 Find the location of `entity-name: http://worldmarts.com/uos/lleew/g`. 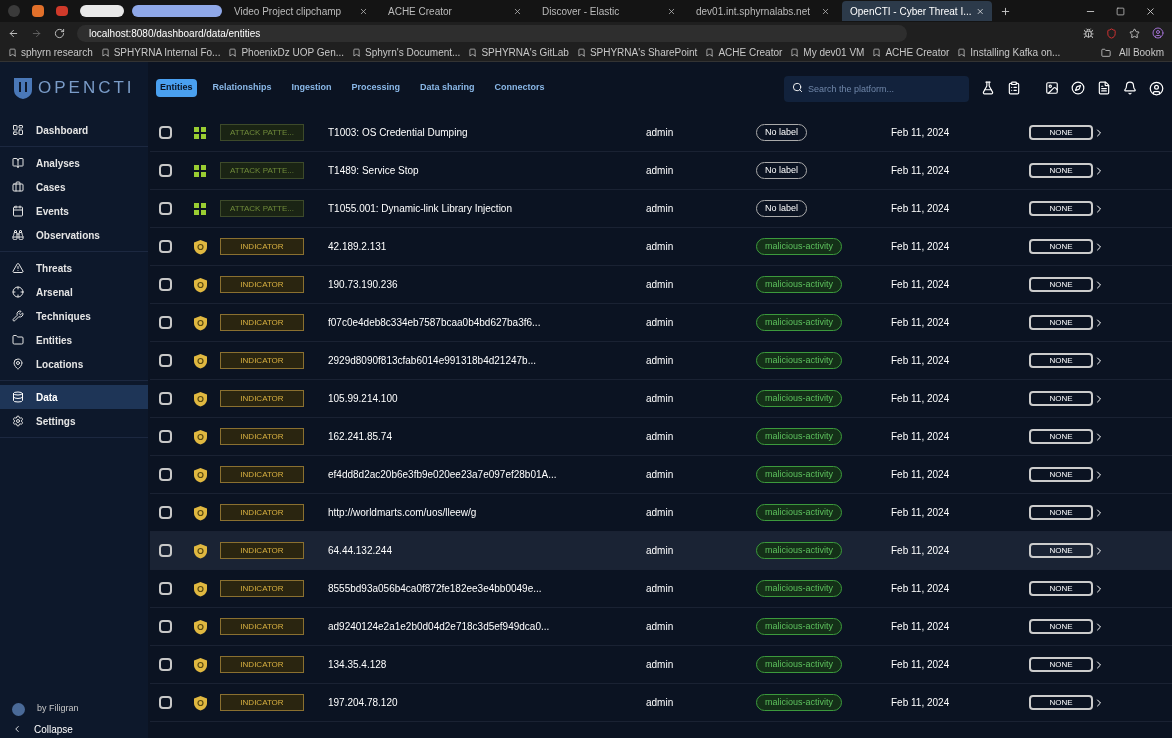

entity-name: http://worldmarts.com/uos/lleew/g is located at coordinates (475, 512).